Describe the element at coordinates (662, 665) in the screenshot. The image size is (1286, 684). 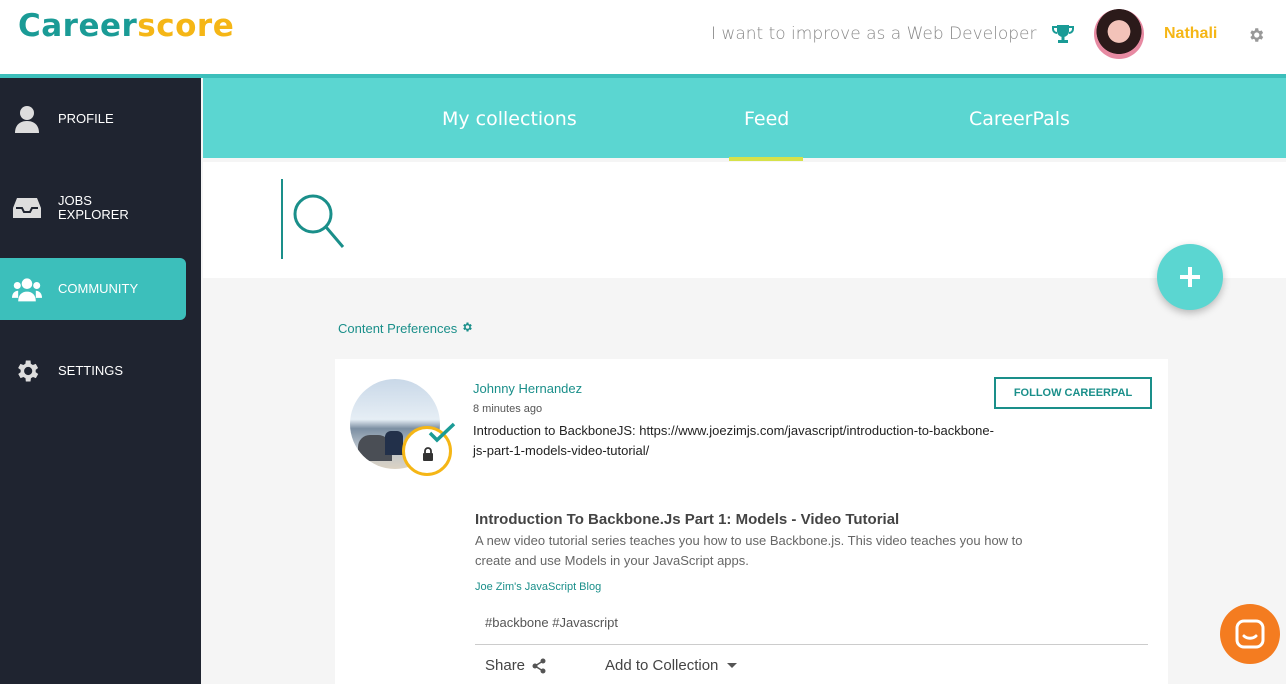
I see `add-to-collection-label: Add to Collection` at that location.